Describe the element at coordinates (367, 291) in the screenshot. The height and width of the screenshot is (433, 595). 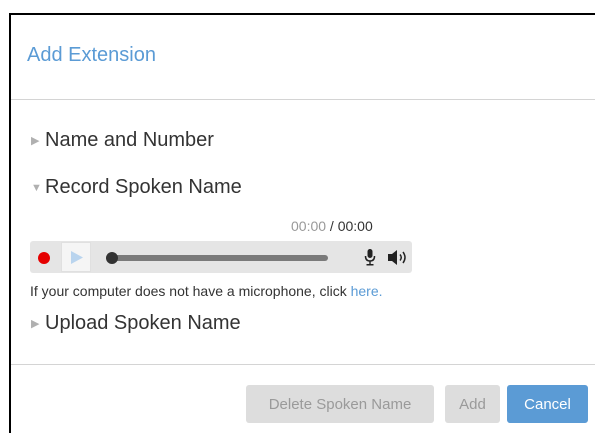
I see `here-link: here.` at that location.